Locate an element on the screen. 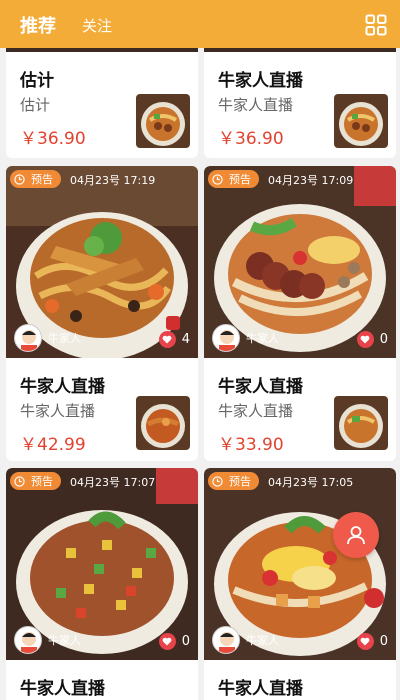 This screenshot has height=700, width=400. live-datetime: 04月23号 17:05 is located at coordinates (311, 482).